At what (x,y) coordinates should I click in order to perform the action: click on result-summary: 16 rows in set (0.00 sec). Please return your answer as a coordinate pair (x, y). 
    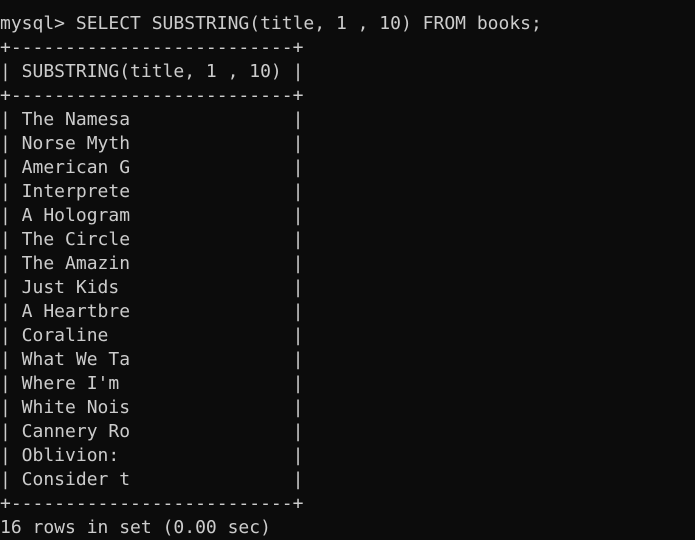
    Looking at the image, I should click on (135, 527).